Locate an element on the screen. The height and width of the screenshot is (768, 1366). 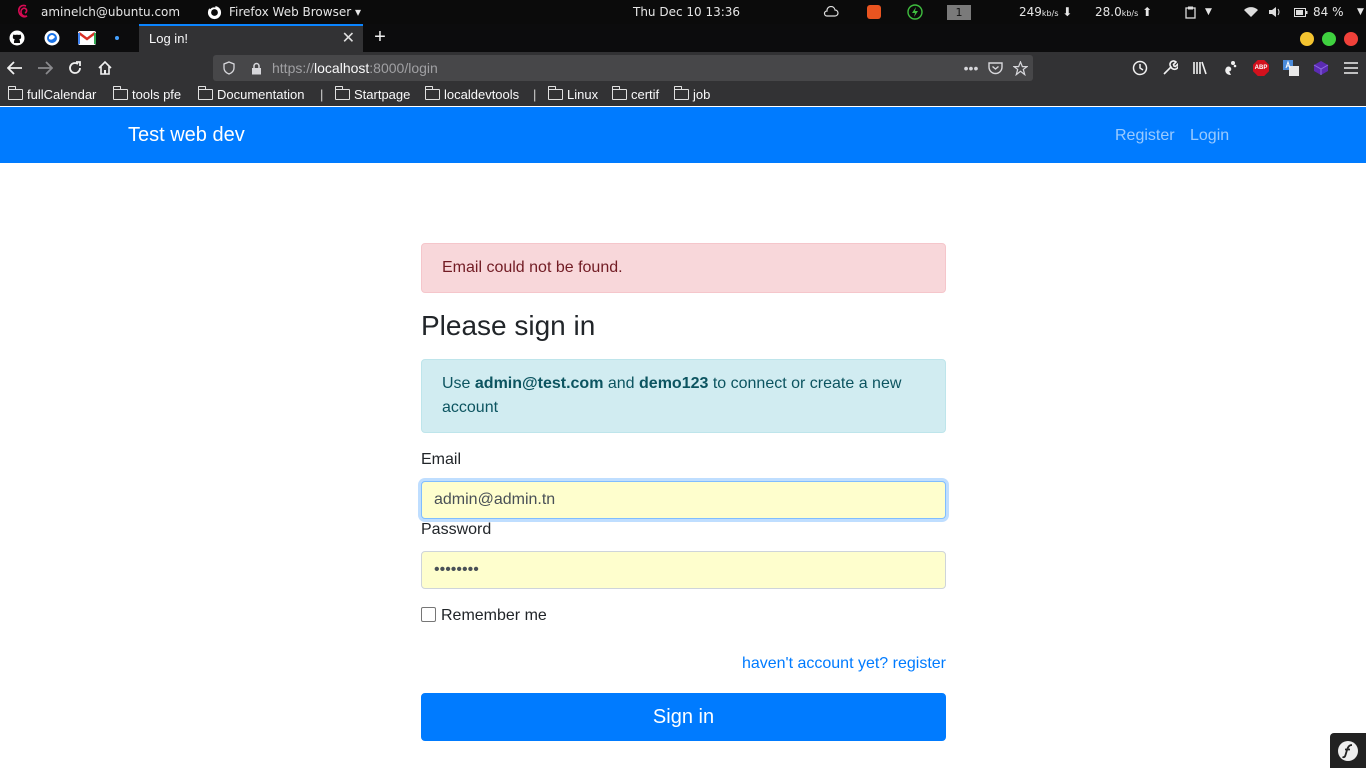
nav-login-link: Login is located at coordinates (1209, 136).